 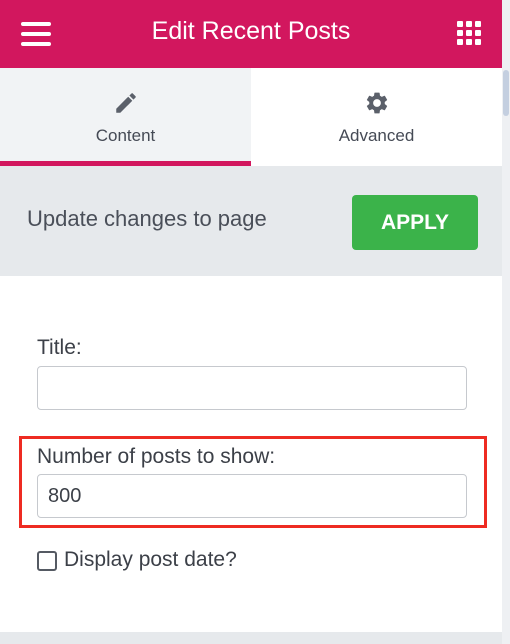 I want to click on posts-count-label: Number of posts to show:, so click(x=156, y=456).